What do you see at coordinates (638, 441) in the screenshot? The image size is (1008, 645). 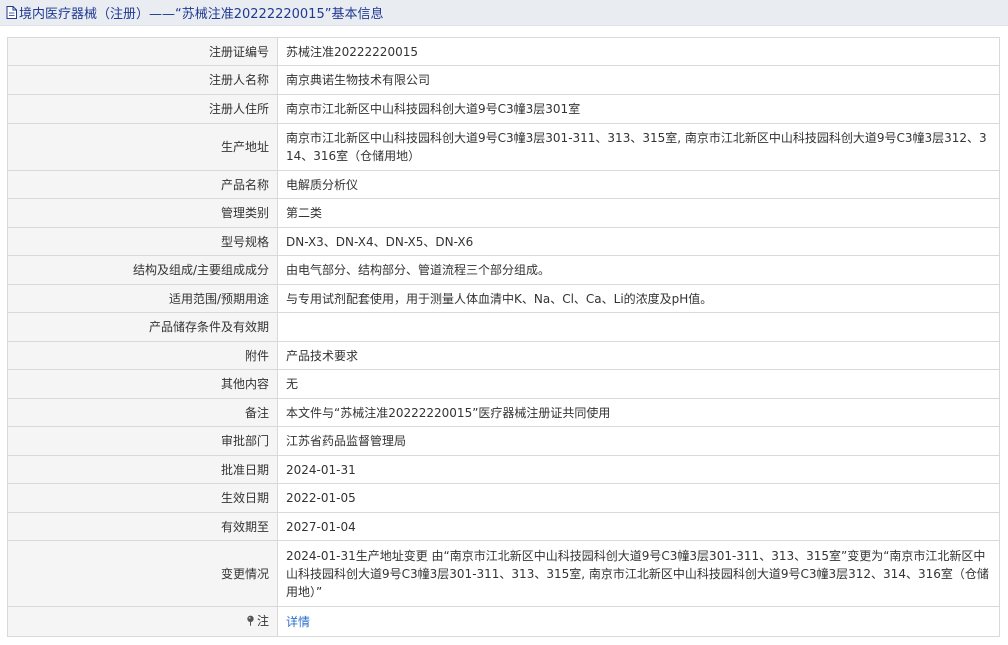 I see `row-value: 江苏省药品监督管理局` at bounding box center [638, 441].